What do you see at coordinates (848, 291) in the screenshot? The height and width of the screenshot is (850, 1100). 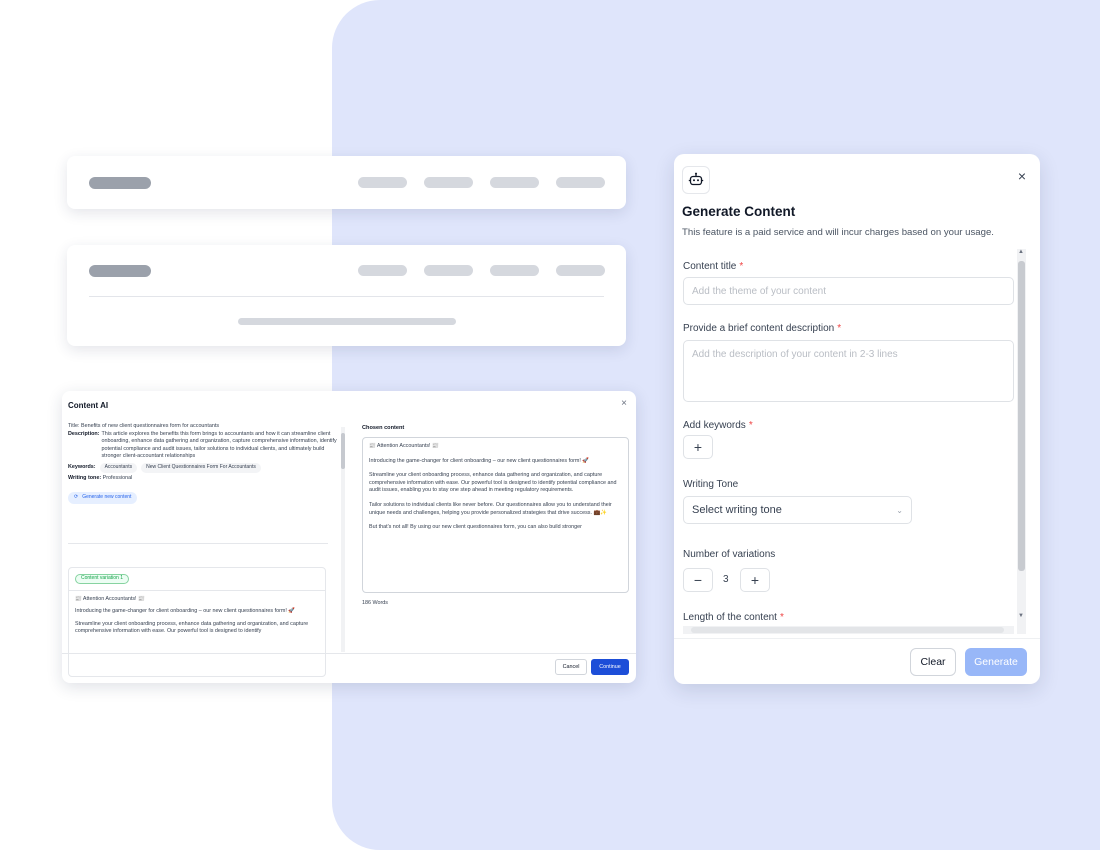 I see `content-title-input: Add the theme of your content` at bounding box center [848, 291].